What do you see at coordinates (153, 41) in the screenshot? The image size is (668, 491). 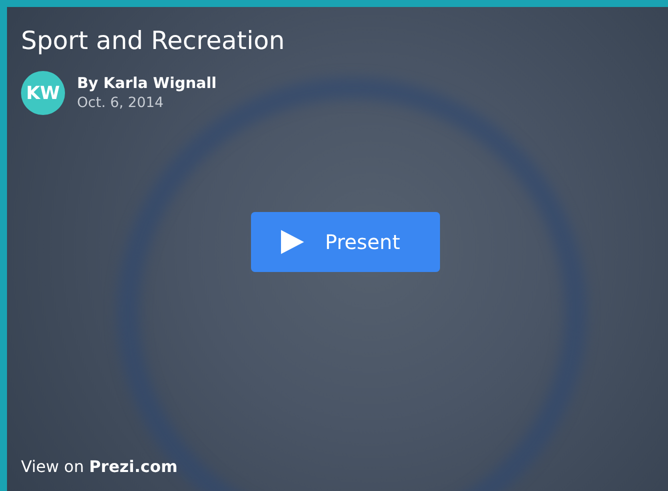 I see `presentation-title: Sport and Recreation` at bounding box center [153, 41].